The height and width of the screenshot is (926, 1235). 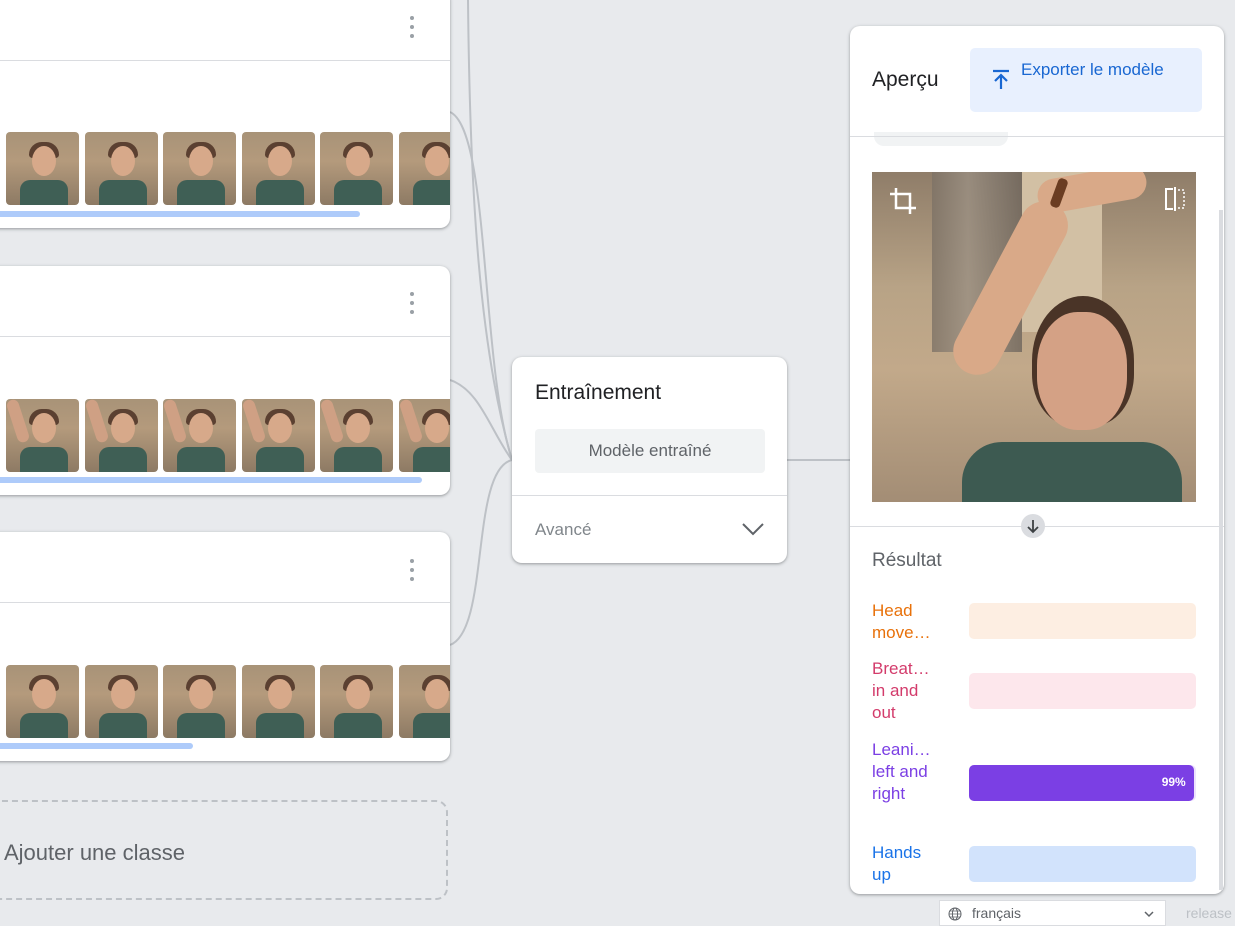 What do you see at coordinates (1033, 526) in the screenshot?
I see `arrow-down-icon` at bounding box center [1033, 526].